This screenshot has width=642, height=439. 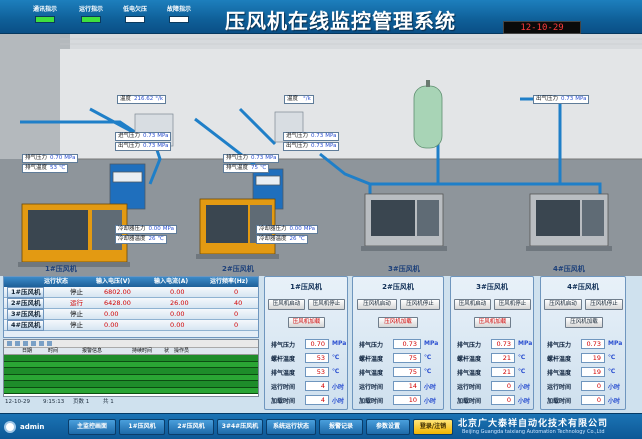 What do you see at coordinates (398, 287) in the screenshot?
I see `panel-2-title: 2#压风机` at bounding box center [398, 287].